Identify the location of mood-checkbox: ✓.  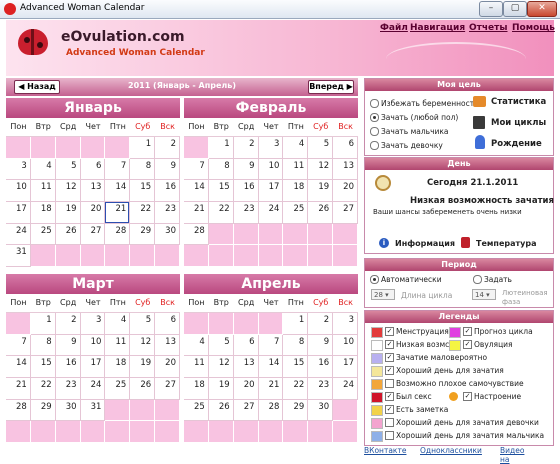
(467, 396).